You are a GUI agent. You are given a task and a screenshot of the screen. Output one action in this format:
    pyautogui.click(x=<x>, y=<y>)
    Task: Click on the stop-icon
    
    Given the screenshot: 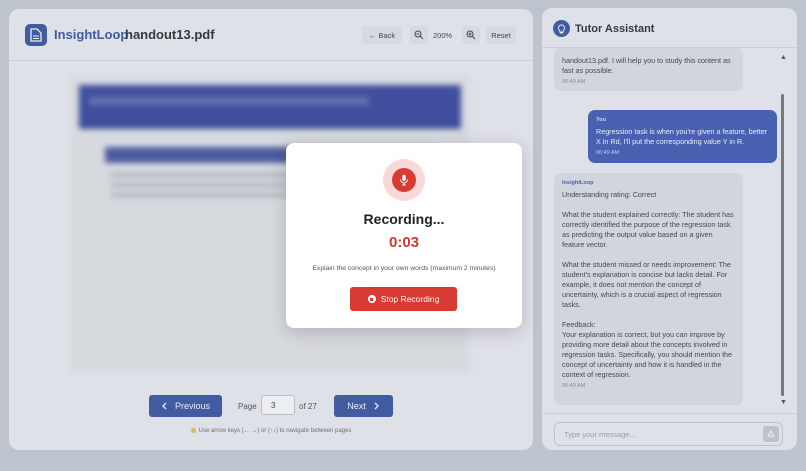 What is the action you would take?
    pyautogui.click(x=371, y=299)
    